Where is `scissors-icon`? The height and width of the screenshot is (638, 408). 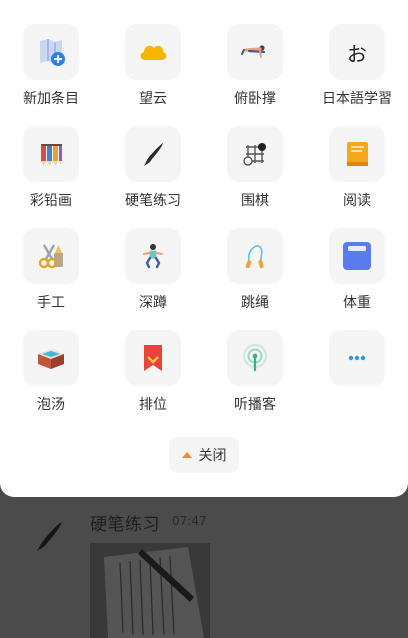 scissors-icon is located at coordinates (51, 256).